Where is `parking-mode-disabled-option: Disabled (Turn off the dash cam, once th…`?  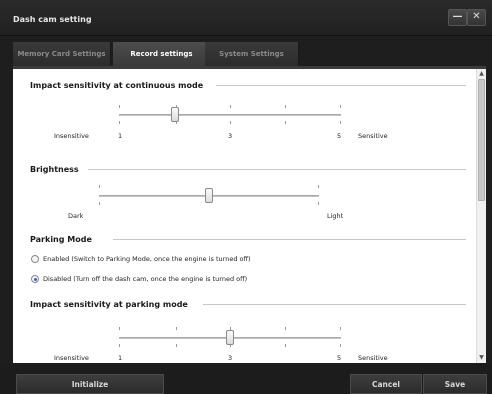 parking-mode-disabled-option: Disabled (Turn off the dash cam, once th… is located at coordinates (139, 279).